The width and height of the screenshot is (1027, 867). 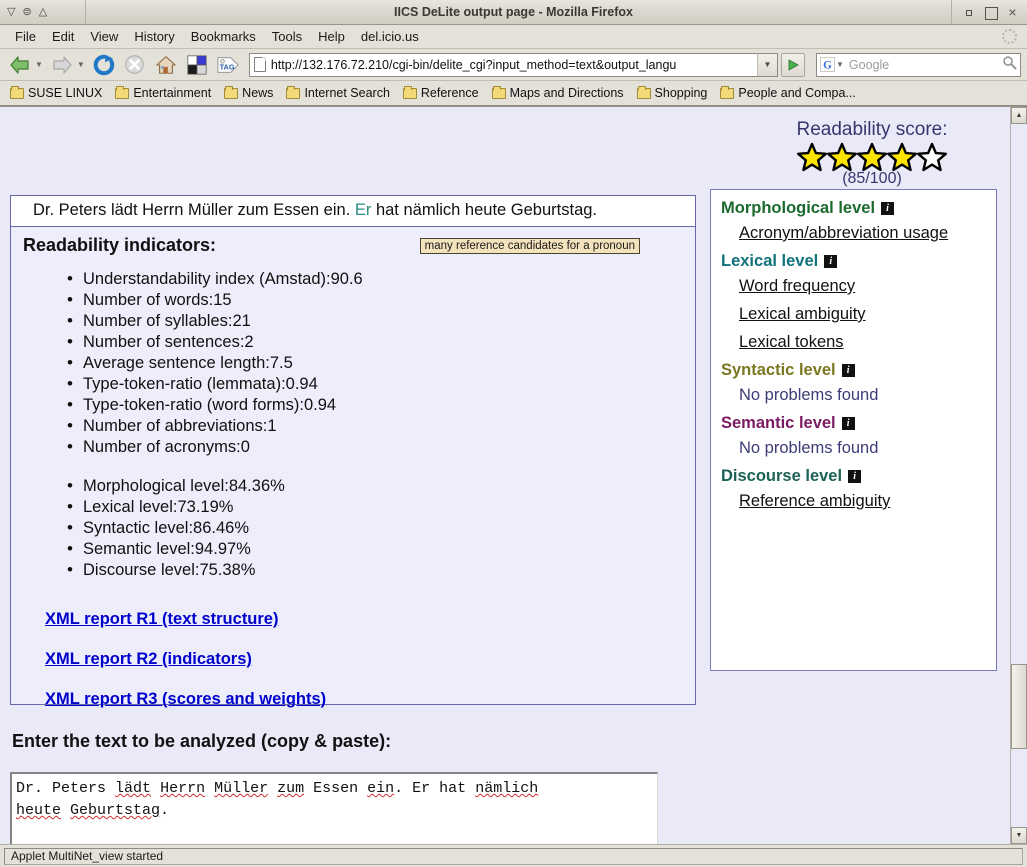 I want to click on reload-button, so click(x=104, y=65).